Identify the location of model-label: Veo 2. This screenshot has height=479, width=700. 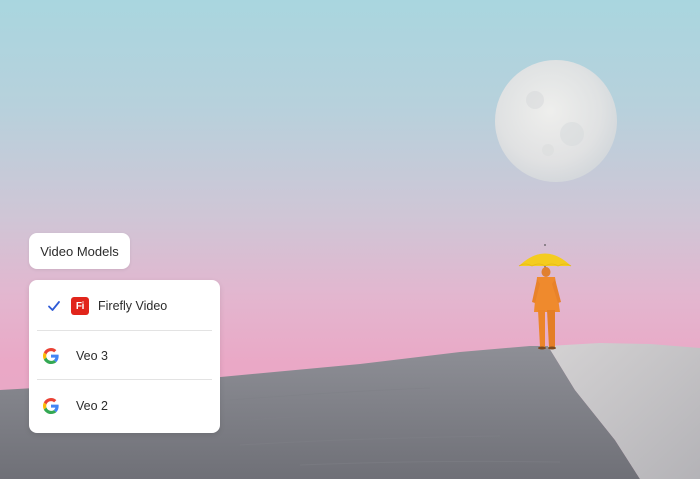
(92, 406).